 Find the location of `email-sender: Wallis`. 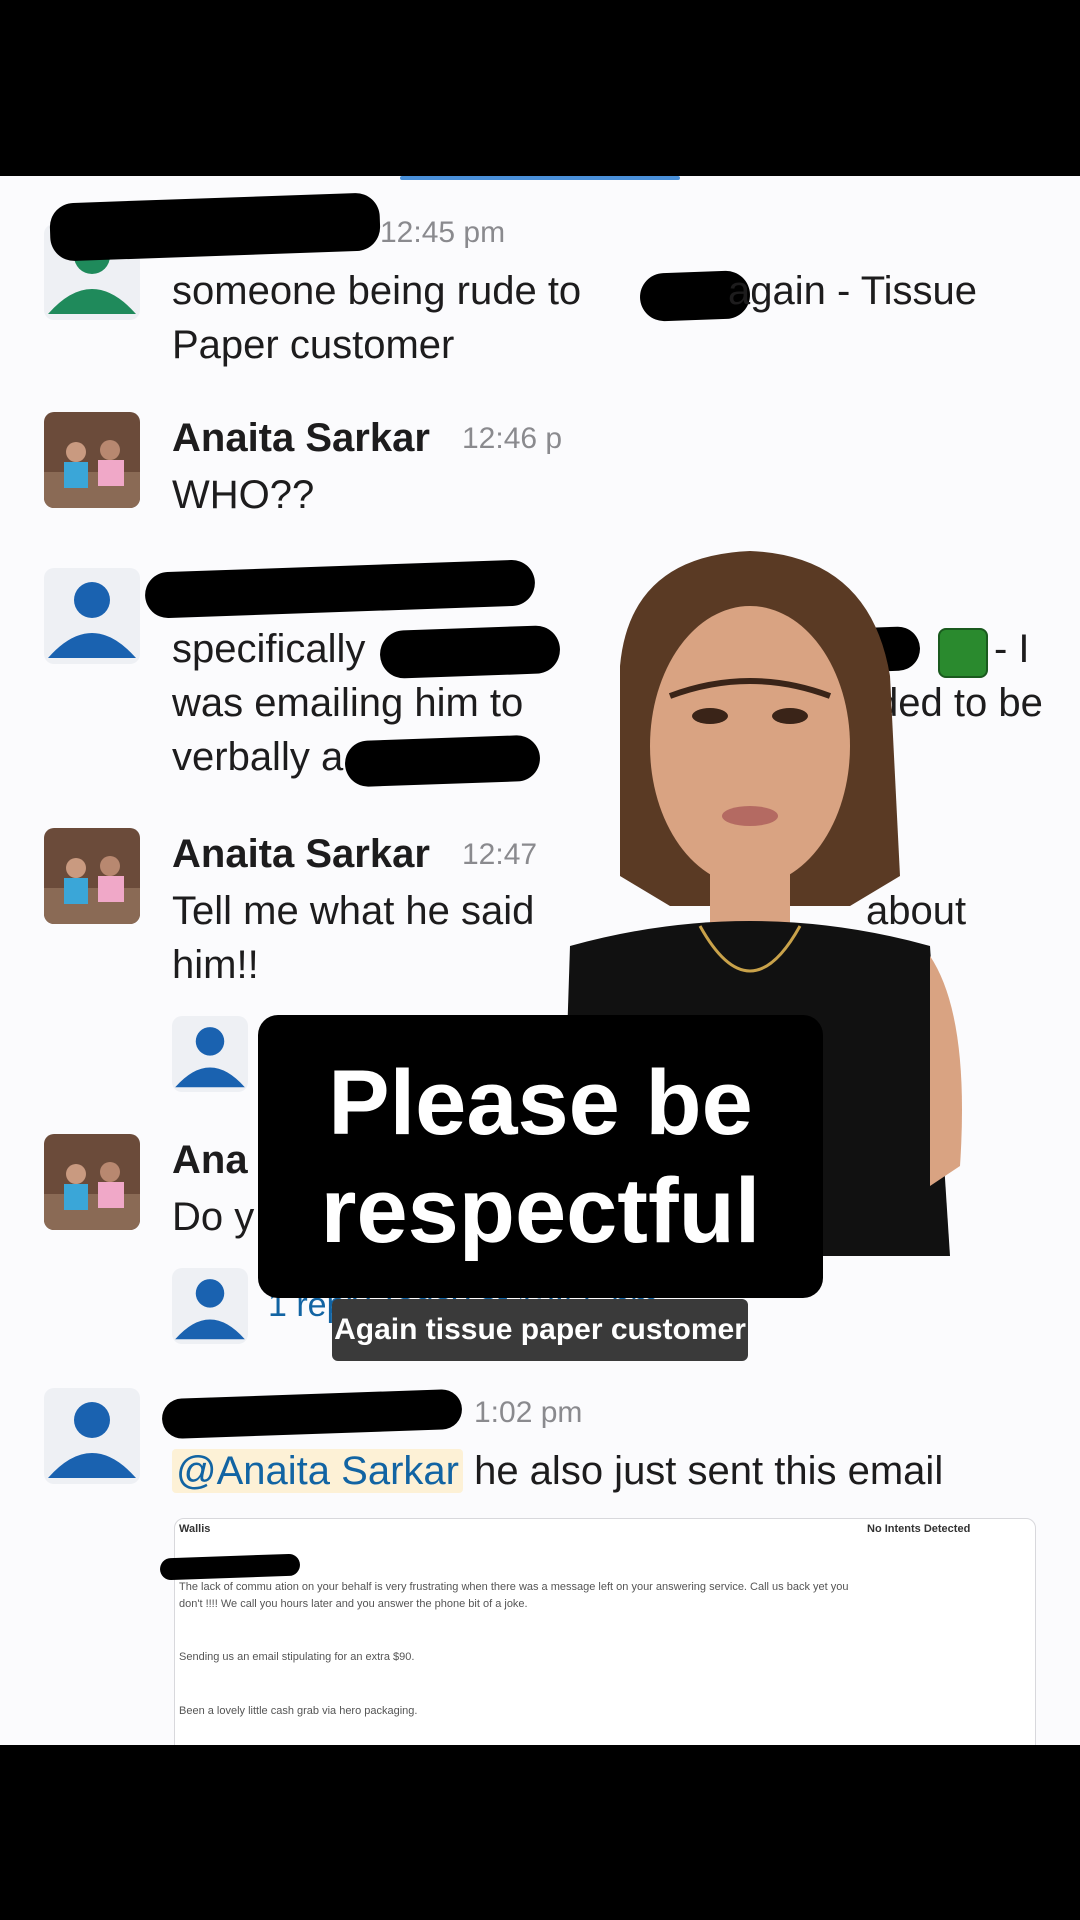

email-sender: Wallis is located at coordinates (195, 1529).